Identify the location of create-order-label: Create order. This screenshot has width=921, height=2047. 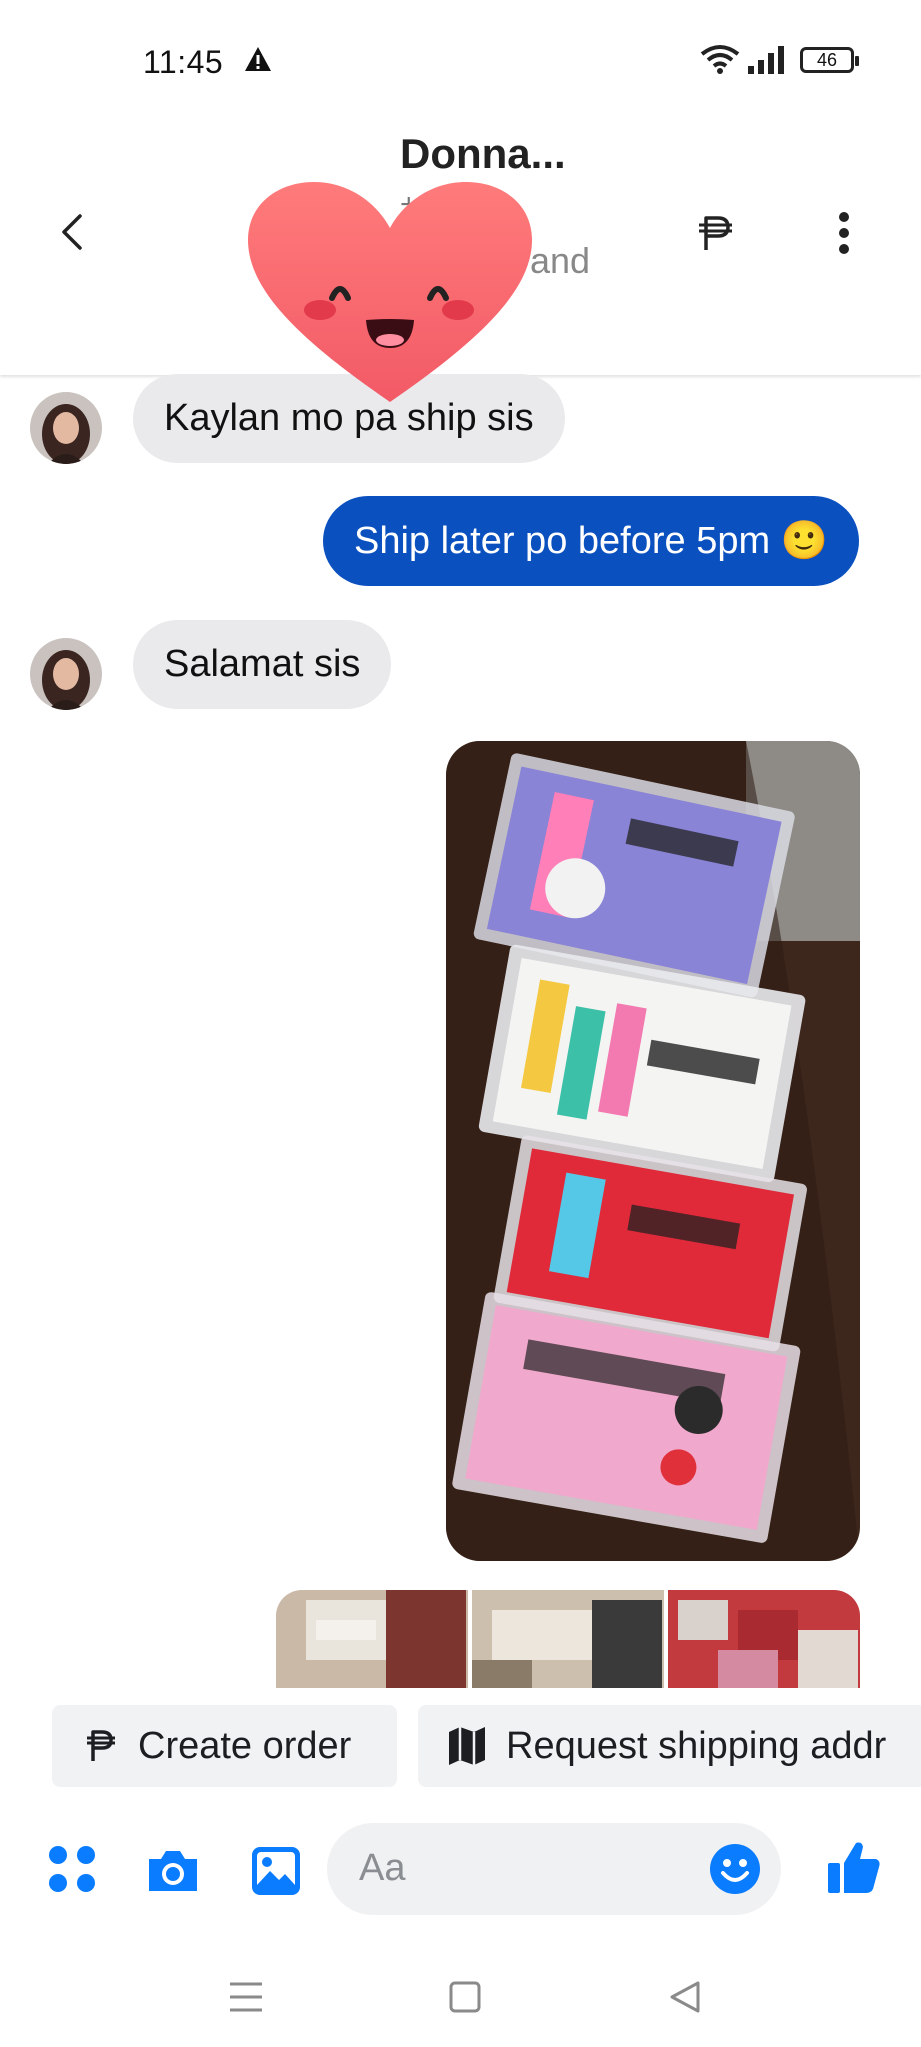
(245, 1745).